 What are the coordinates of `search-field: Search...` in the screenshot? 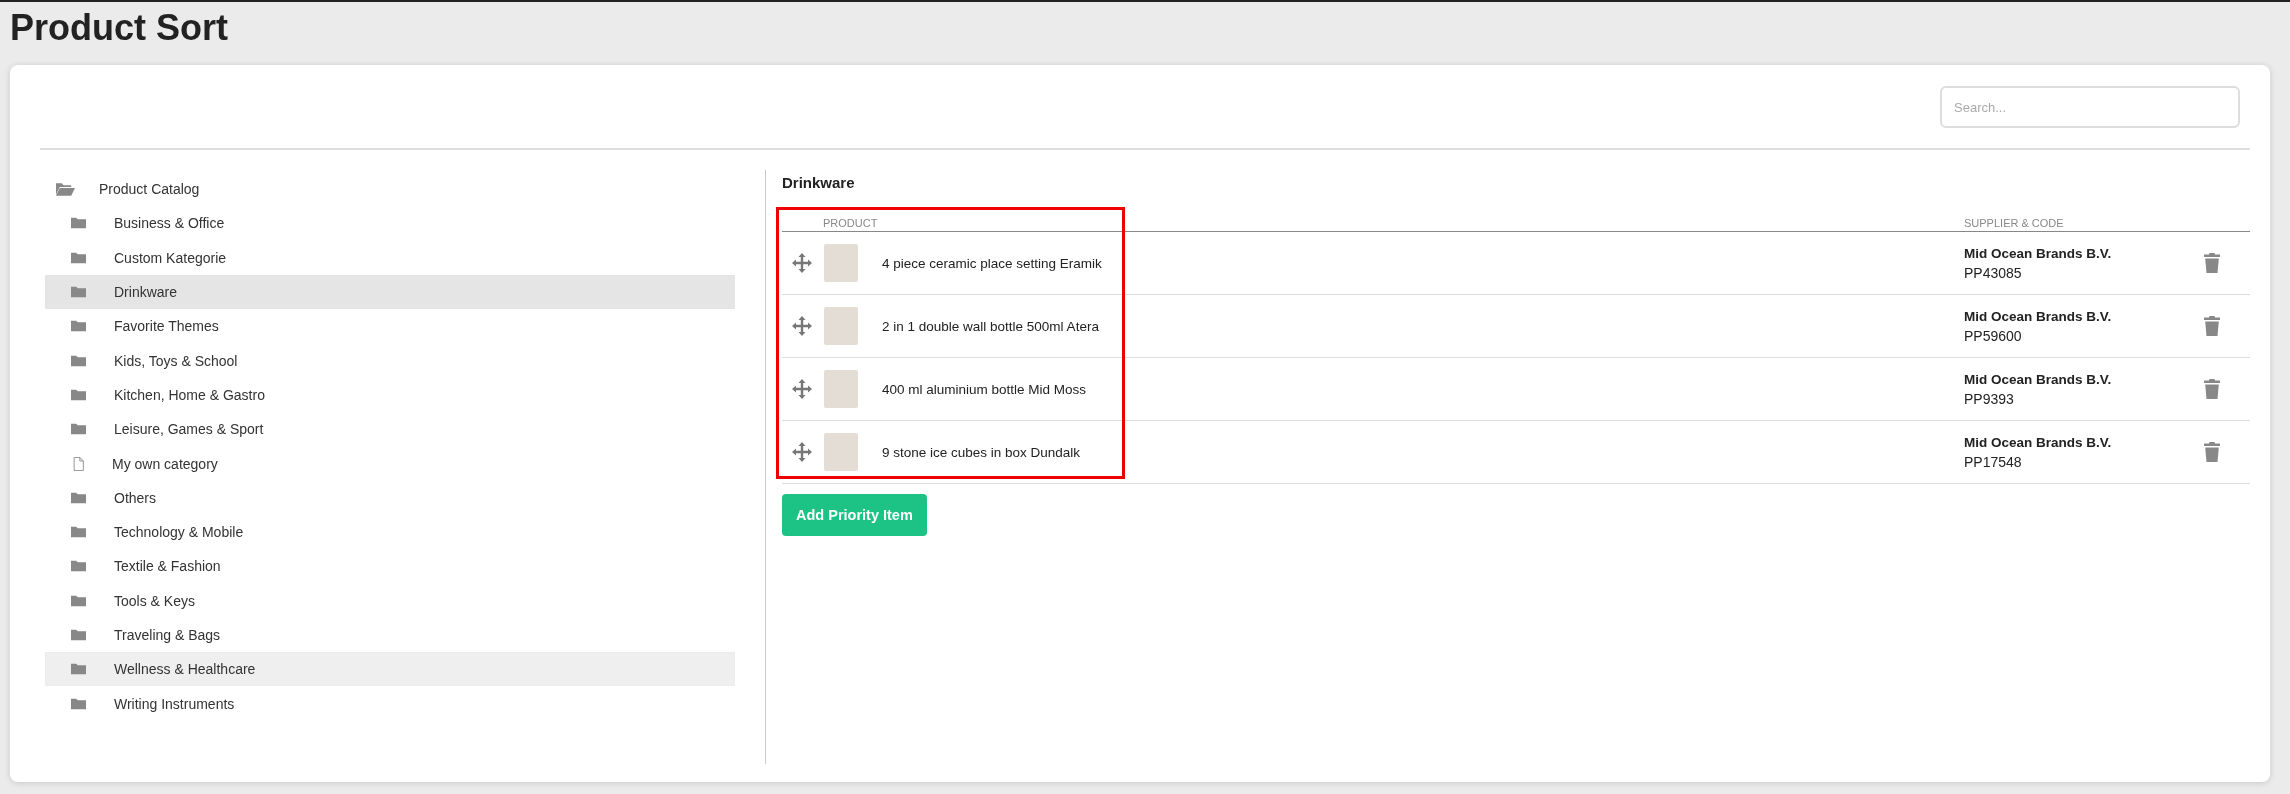 It's located at (2090, 107).